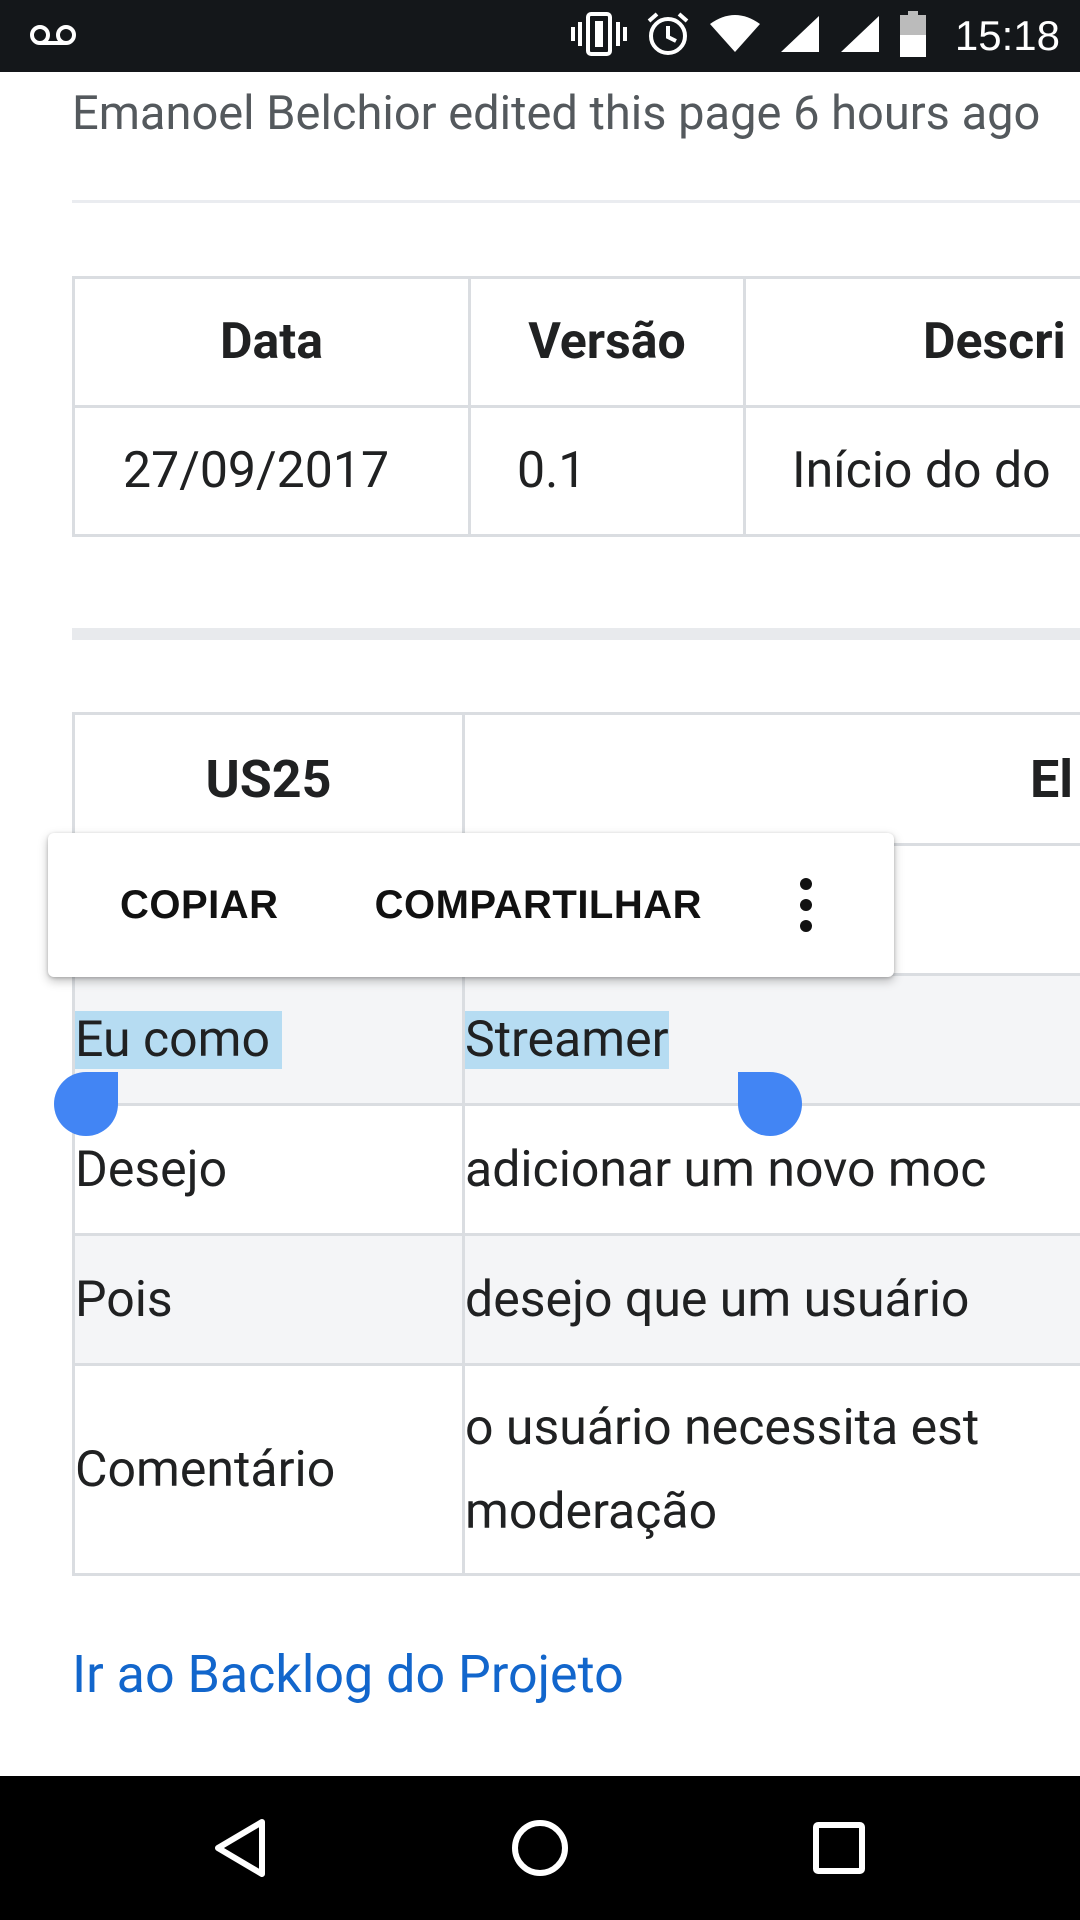 This screenshot has height=1920, width=1080. I want to click on table-row: 27/09/2017 0.1 Início do do, so click(576, 471).